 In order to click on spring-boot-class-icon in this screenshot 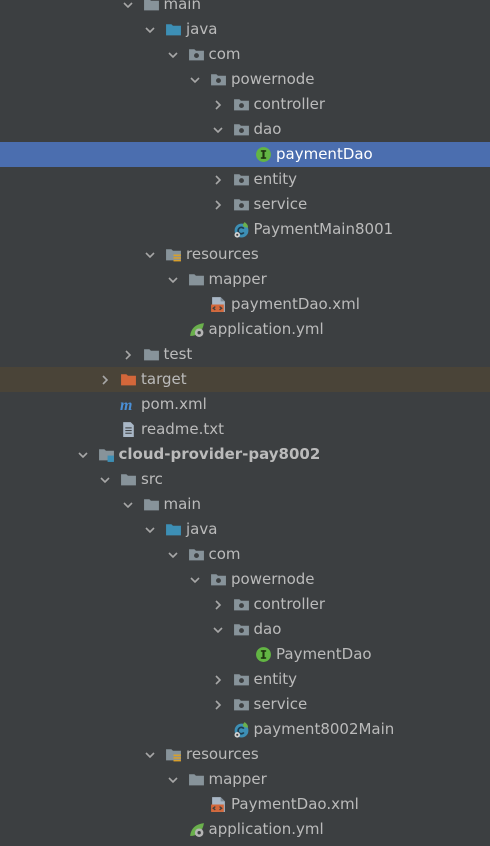, I will do `click(241, 229)`.